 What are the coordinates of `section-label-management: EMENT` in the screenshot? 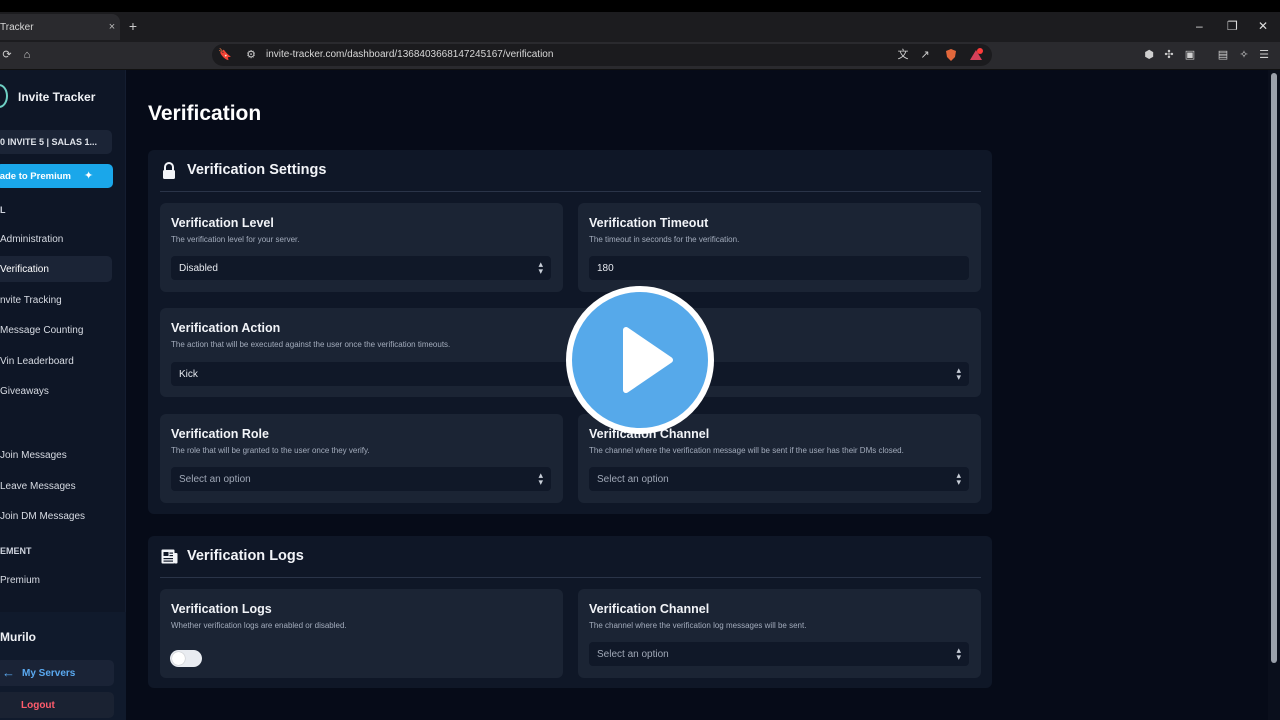 It's located at (16, 551).